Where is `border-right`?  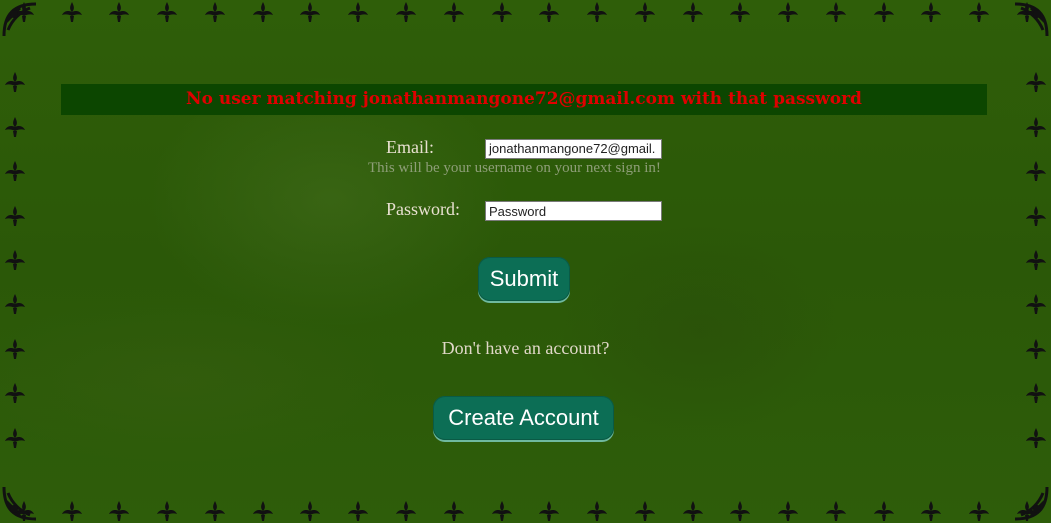
border-right is located at coordinates (1036, 260).